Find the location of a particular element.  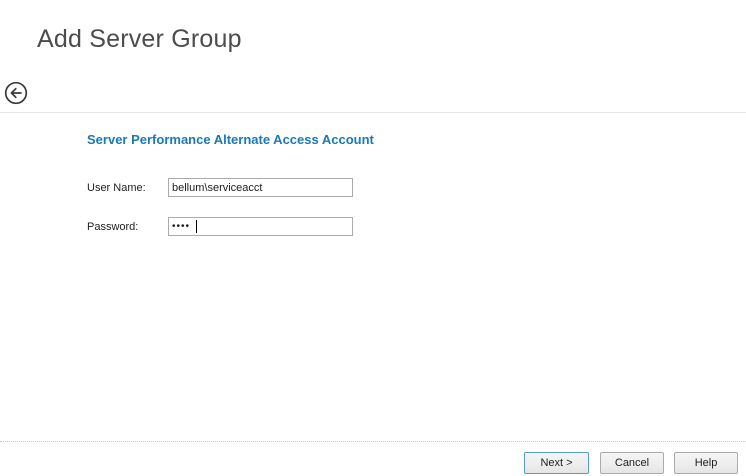

back-arrow-circle-icon is located at coordinates (16, 93).